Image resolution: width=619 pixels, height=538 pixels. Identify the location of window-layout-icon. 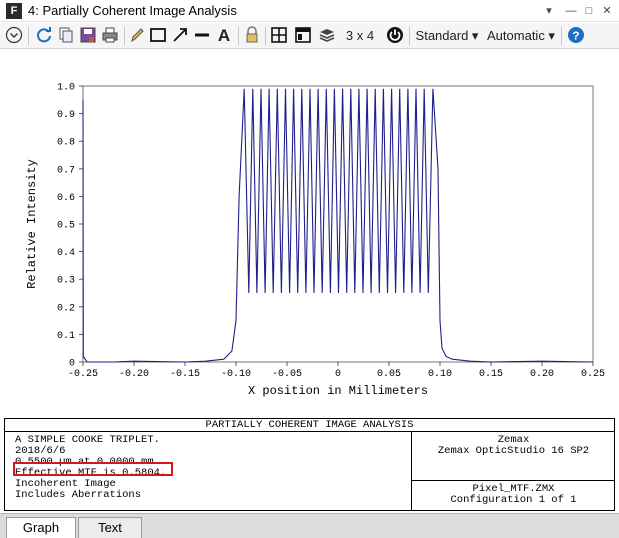
(303, 35).